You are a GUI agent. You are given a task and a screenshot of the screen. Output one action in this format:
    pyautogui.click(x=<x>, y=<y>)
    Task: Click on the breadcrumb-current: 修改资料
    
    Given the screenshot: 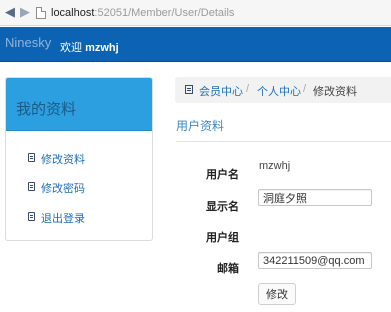 What is the action you would take?
    pyautogui.click(x=335, y=92)
    